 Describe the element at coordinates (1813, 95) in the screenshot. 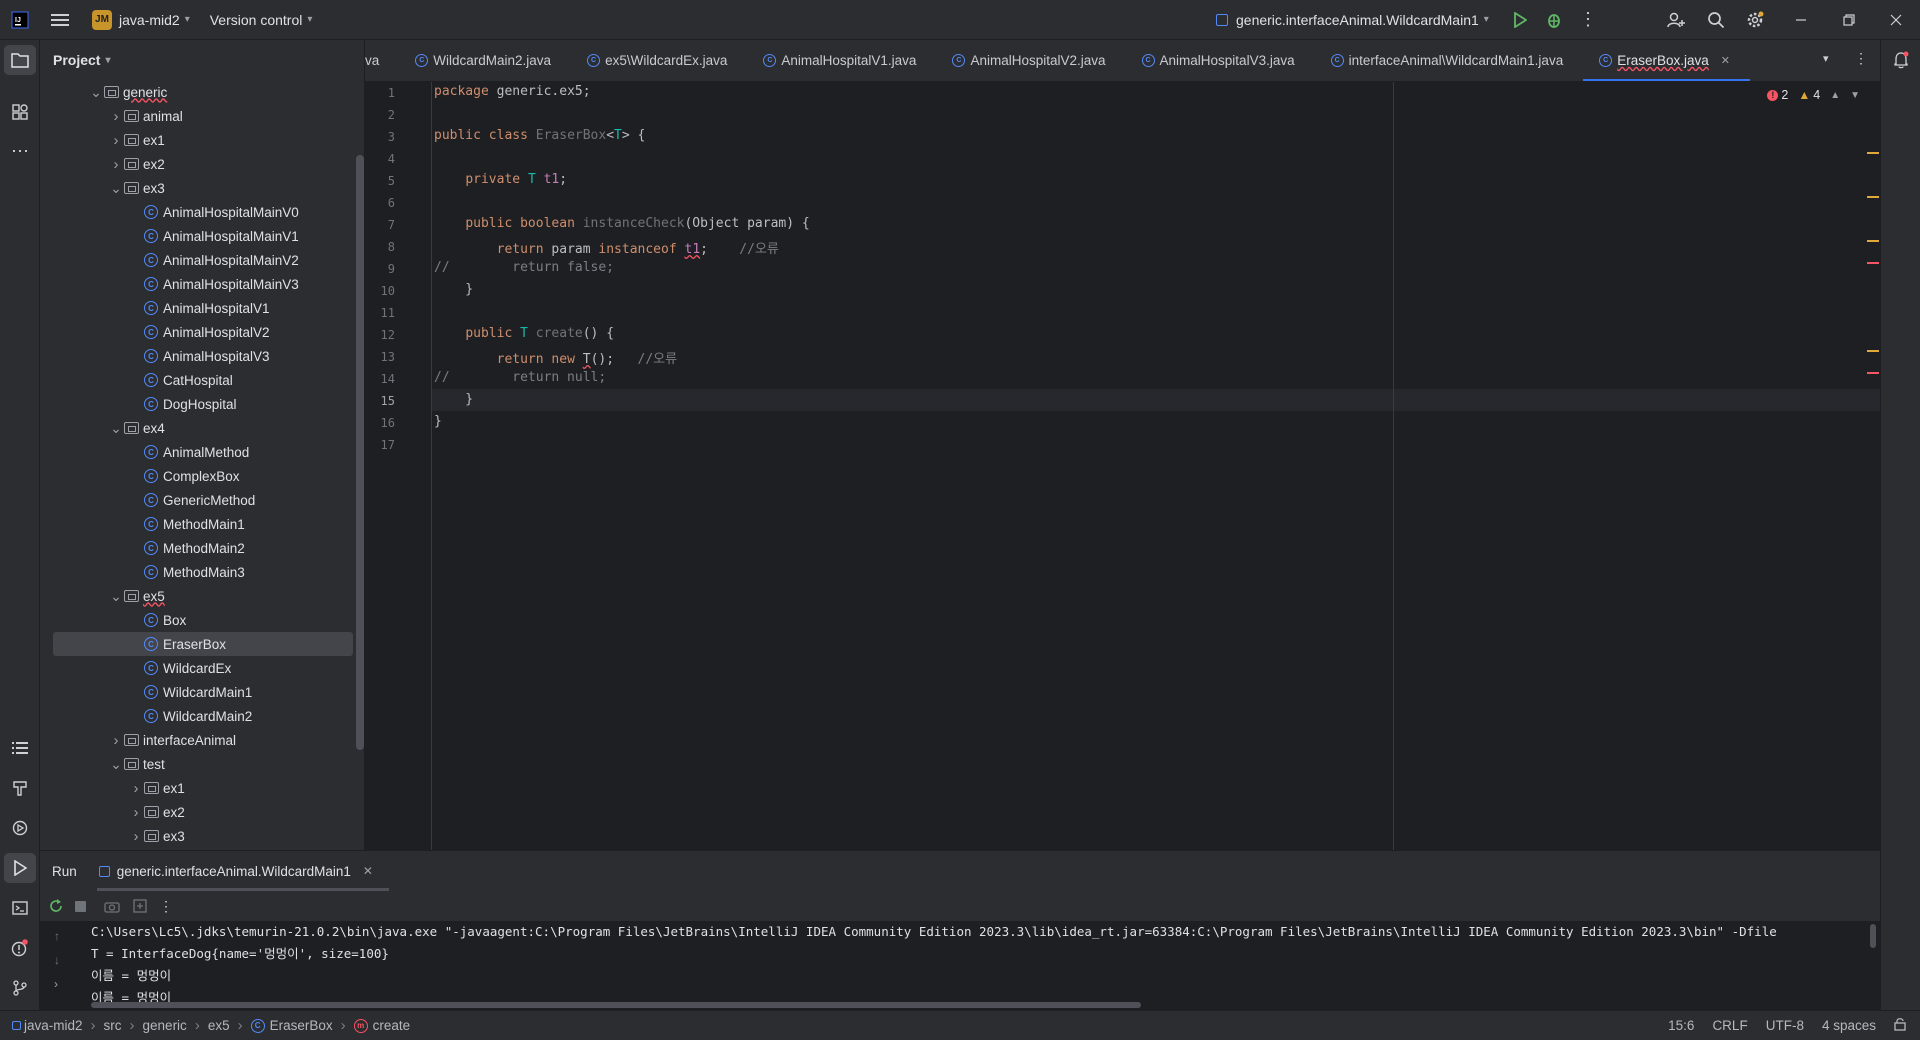

I see `inspection-widget: ! 2 ▲ 4 ▲ ▼` at that location.